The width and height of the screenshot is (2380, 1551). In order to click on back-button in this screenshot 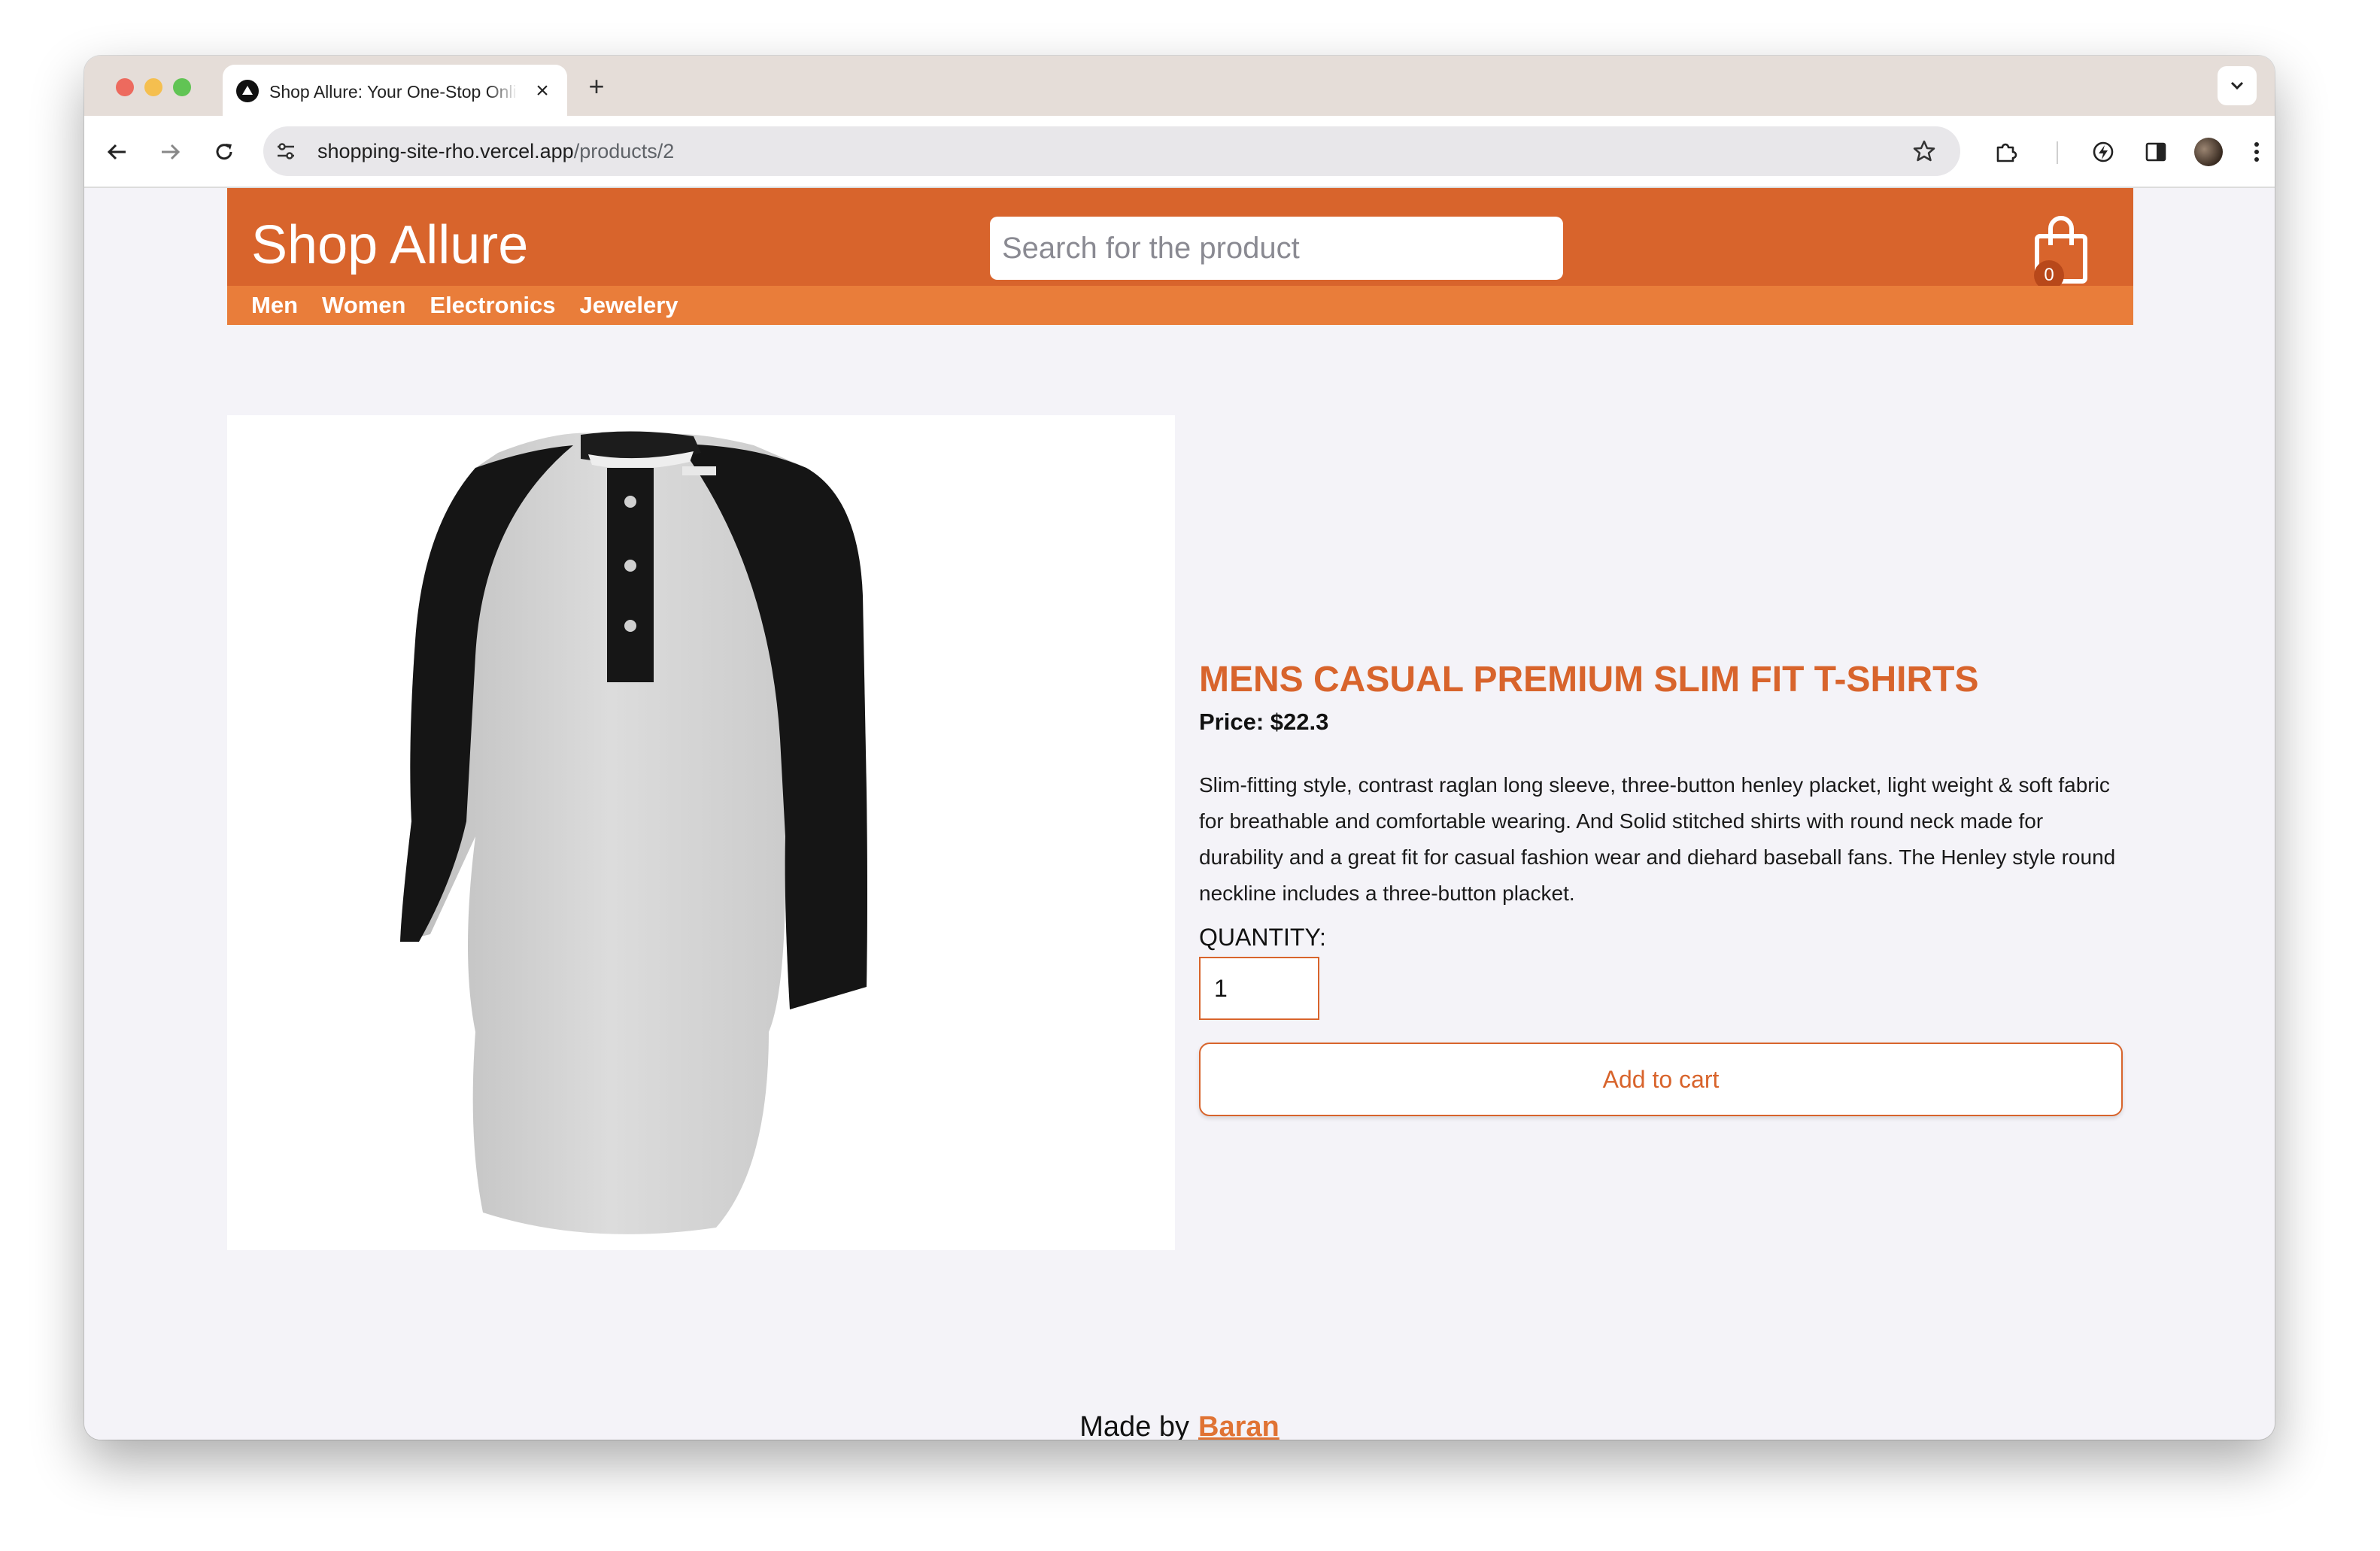, I will do `click(117, 152)`.